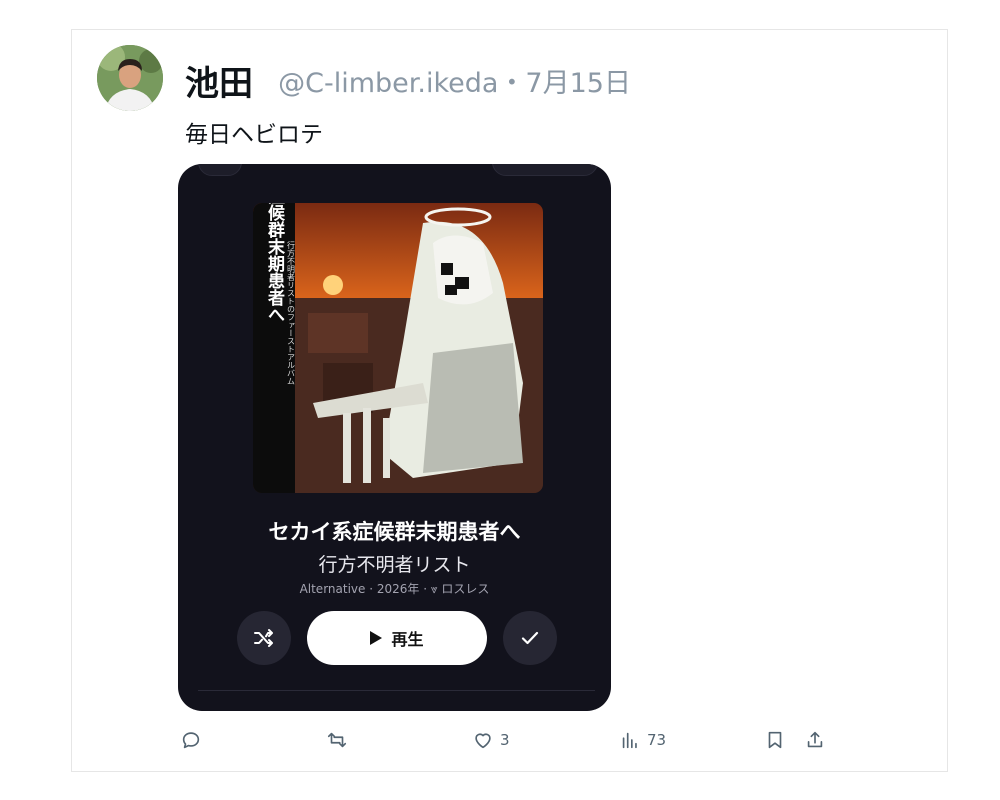 The width and height of the screenshot is (1000, 800). What do you see at coordinates (657, 740) in the screenshot?
I see `views-count: 73` at bounding box center [657, 740].